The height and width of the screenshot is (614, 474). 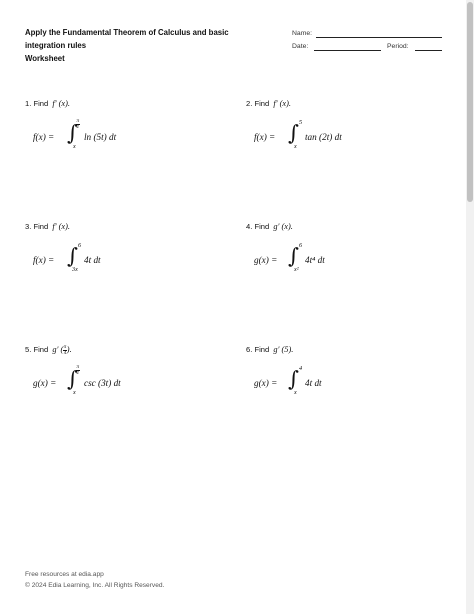 What do you see at coordinates (346, 350) in the screenshot?
I see `problem-prompt: 6. Find g′ (5).` at bounding box center [346, 350].